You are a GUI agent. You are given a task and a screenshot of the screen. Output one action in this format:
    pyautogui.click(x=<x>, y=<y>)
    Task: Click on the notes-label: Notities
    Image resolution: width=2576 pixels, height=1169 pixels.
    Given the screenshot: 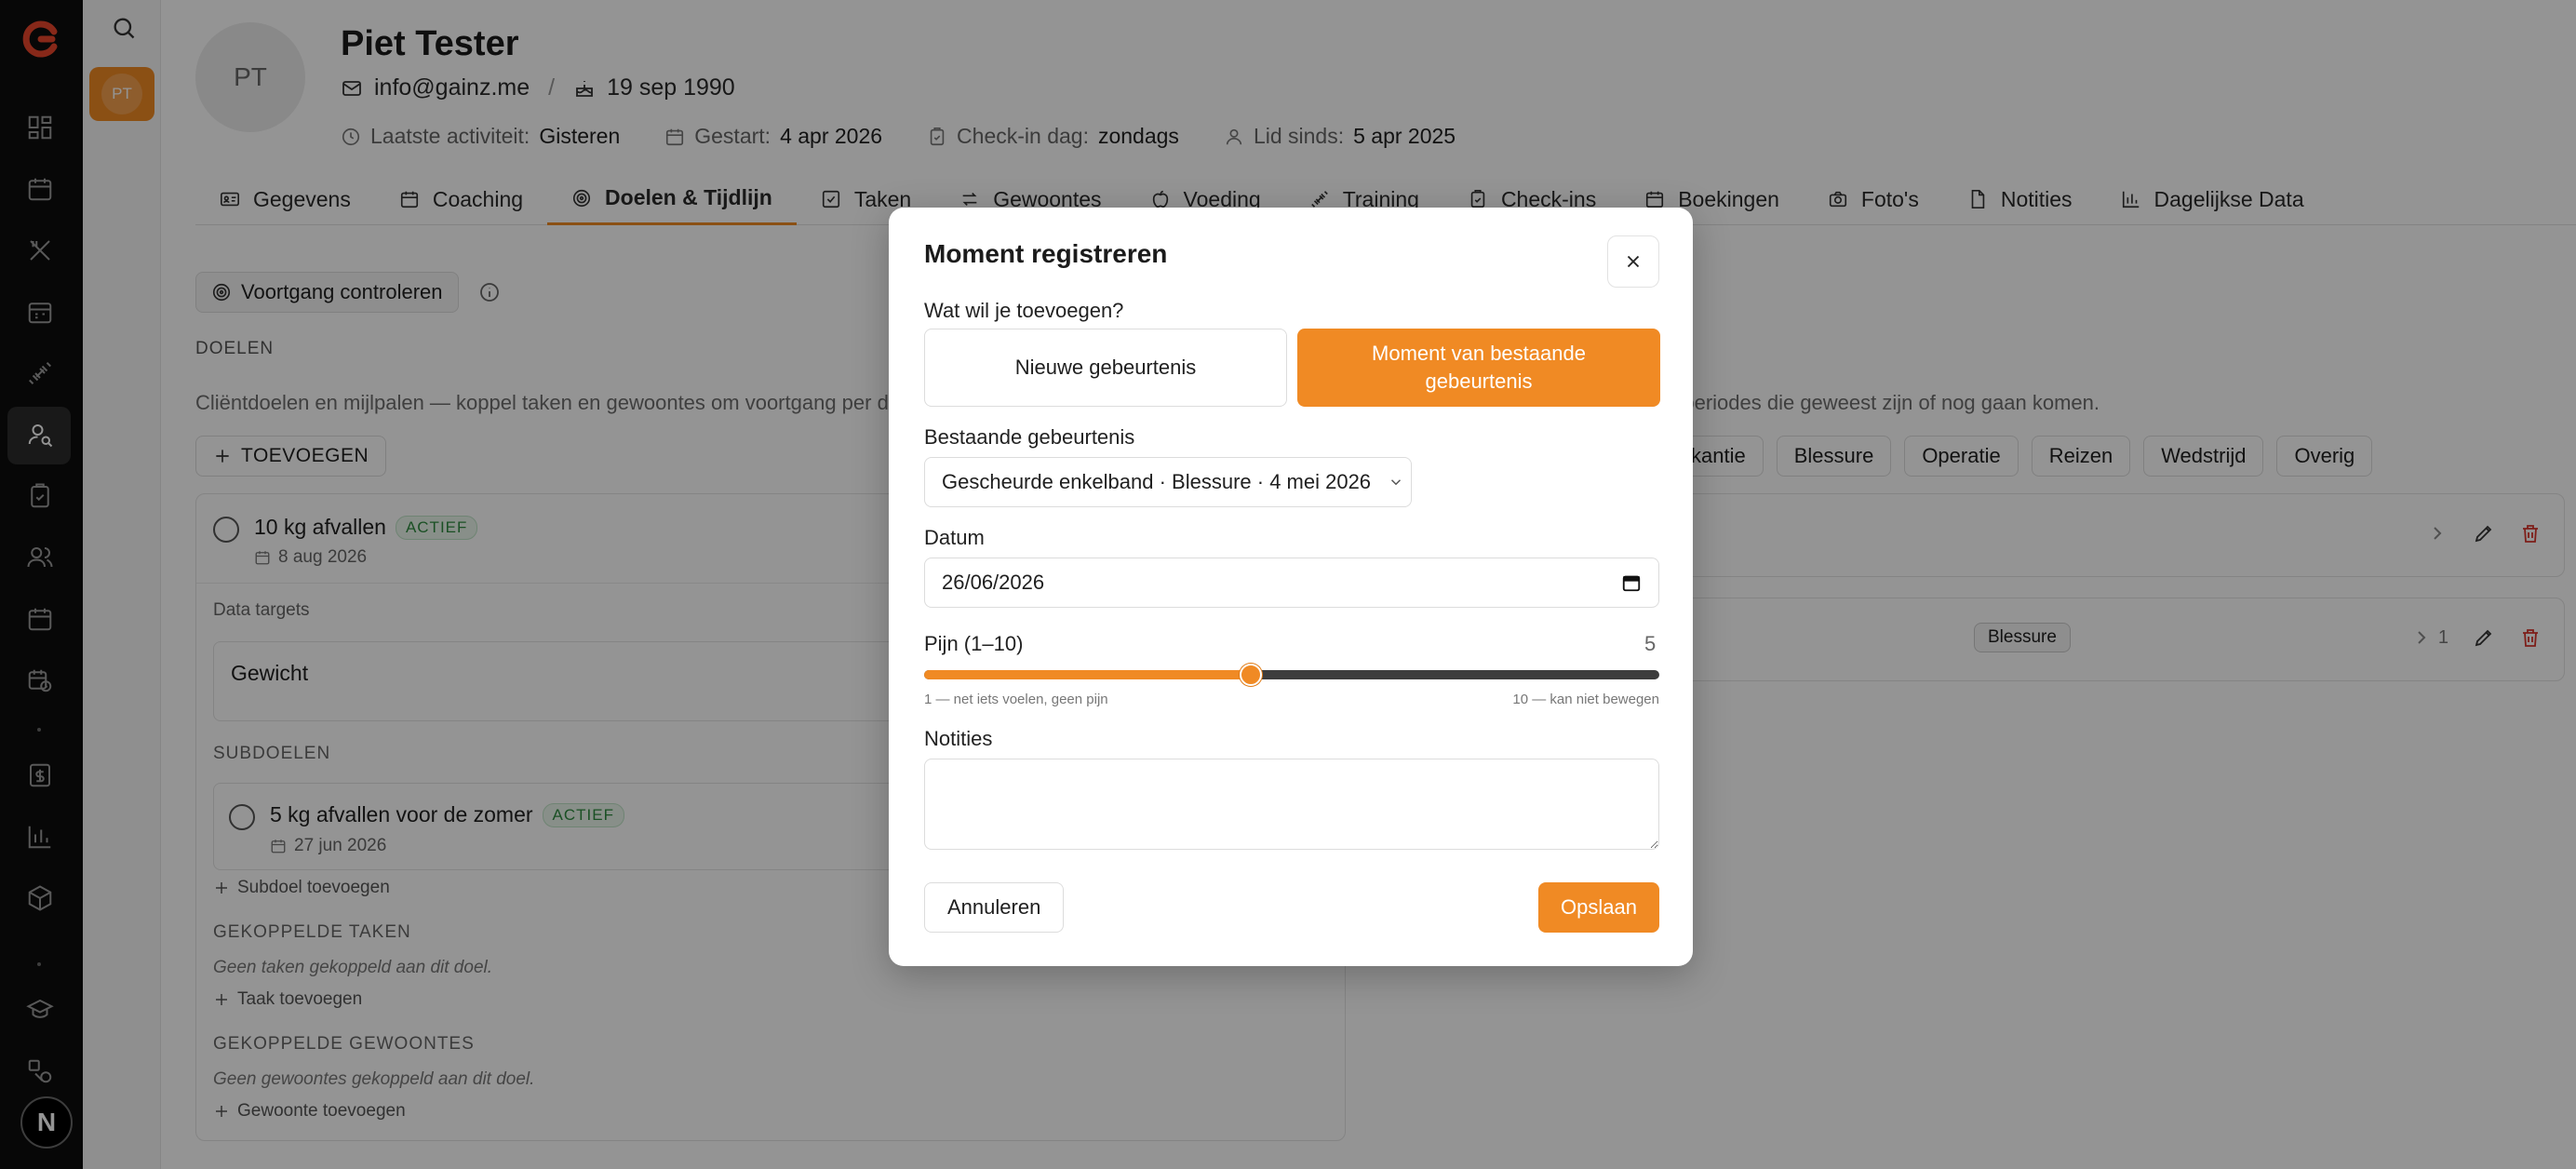 What is the action you would take?
    pyautogui.click(x=958, y=738)
    